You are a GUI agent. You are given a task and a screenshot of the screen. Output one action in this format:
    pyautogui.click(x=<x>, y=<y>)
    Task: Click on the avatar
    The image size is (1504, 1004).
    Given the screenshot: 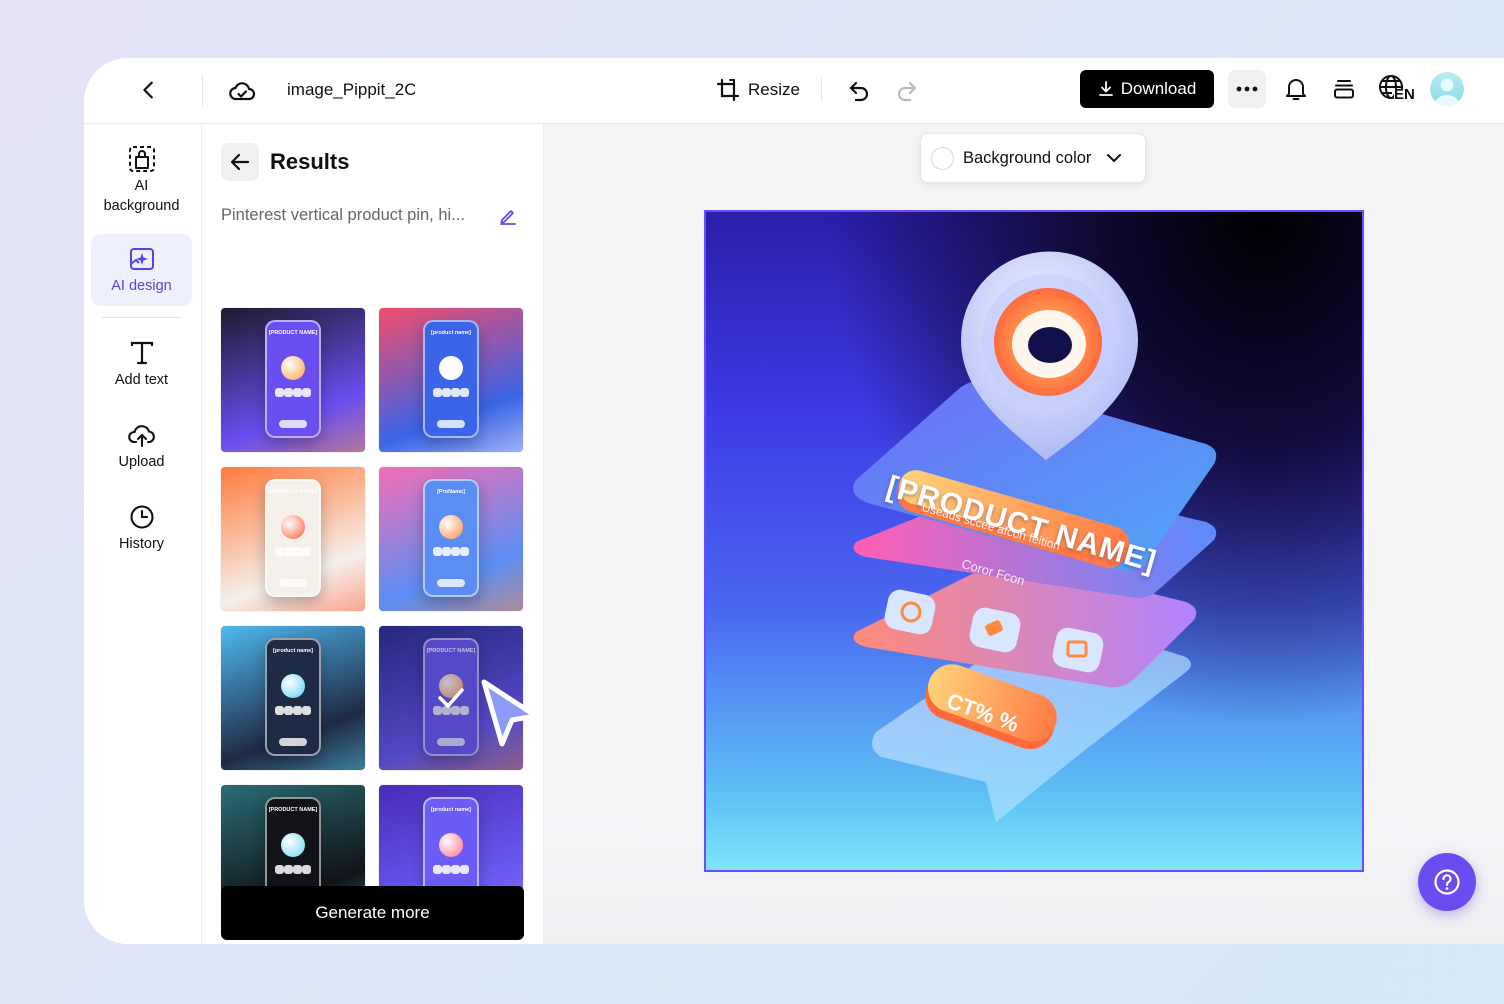 What is the action you would take?
    pyautogui.click(x=1447, y=89)
    